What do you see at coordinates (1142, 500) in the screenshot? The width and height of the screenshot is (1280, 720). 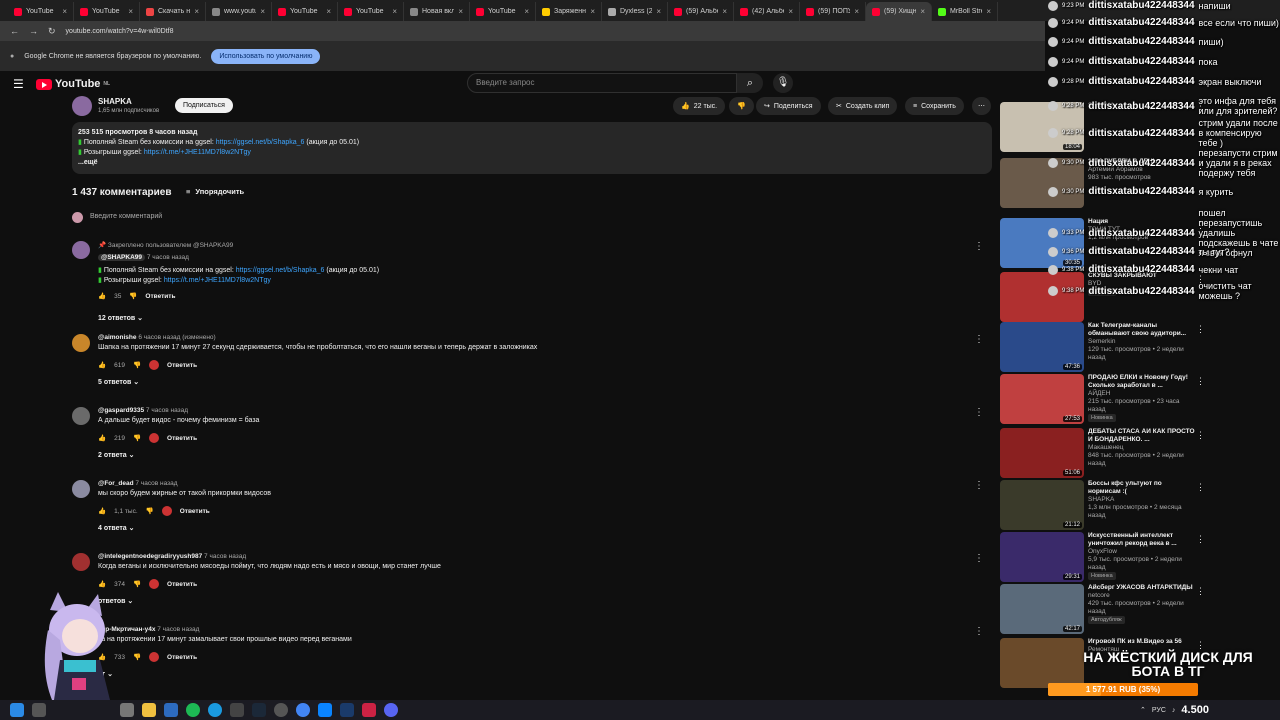 I see `video-channel: SHAPKA` at bounding box center [1142, 500].